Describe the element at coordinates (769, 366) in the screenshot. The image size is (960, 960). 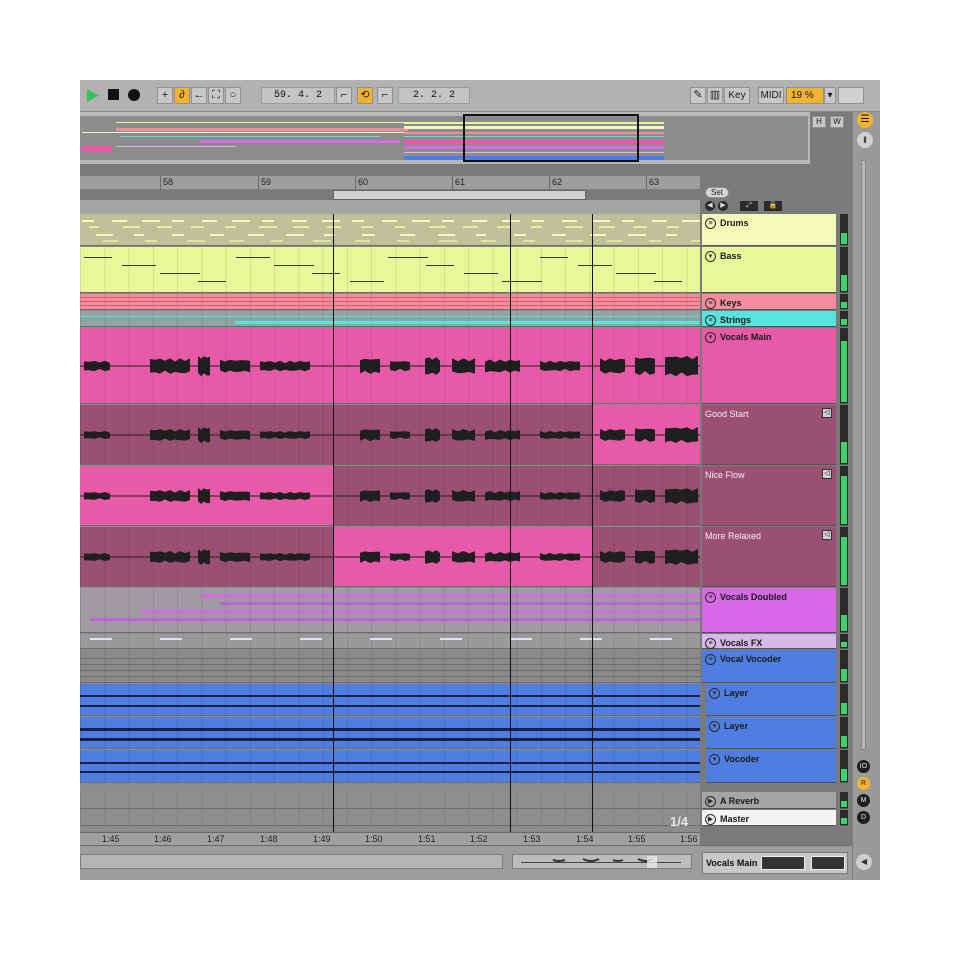
I see `track-header-vocals-main: ▾ Vocals Main` at that location.